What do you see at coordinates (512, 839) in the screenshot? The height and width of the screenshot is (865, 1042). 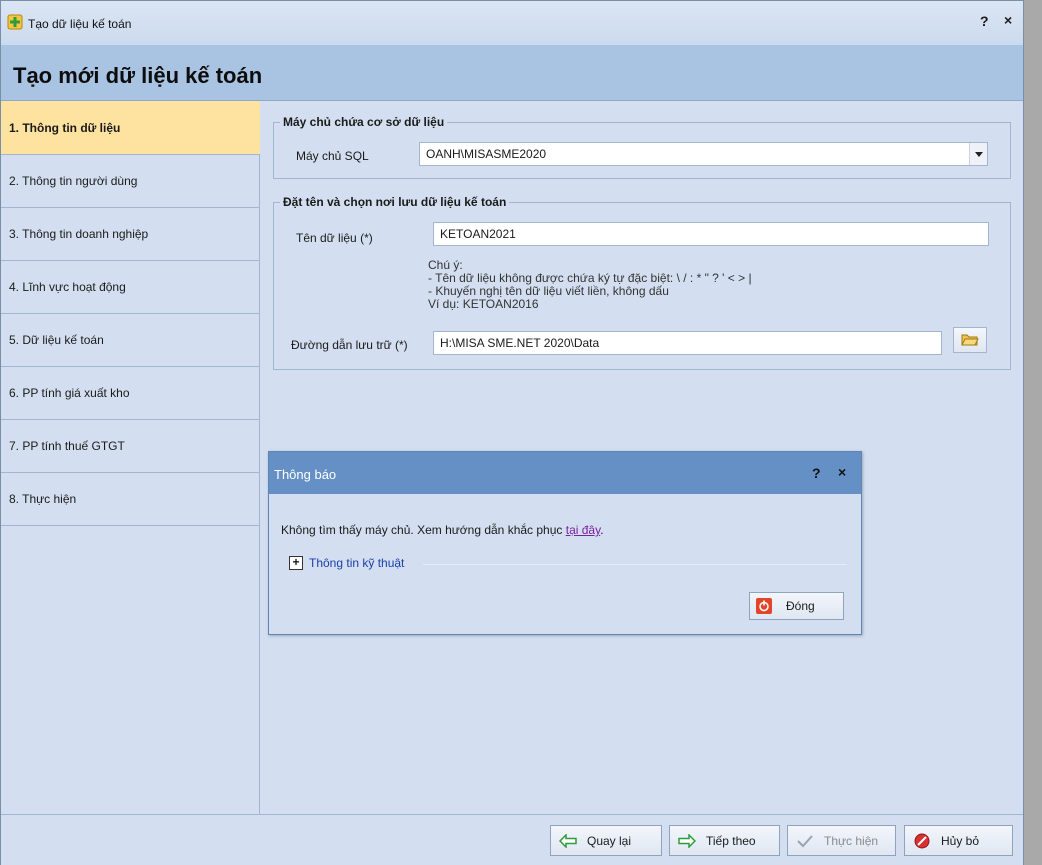 I see `footer-bar: Quay lại Tiếp theo Thực hiện Hủy bỏ` at bounding box center [512, 839].